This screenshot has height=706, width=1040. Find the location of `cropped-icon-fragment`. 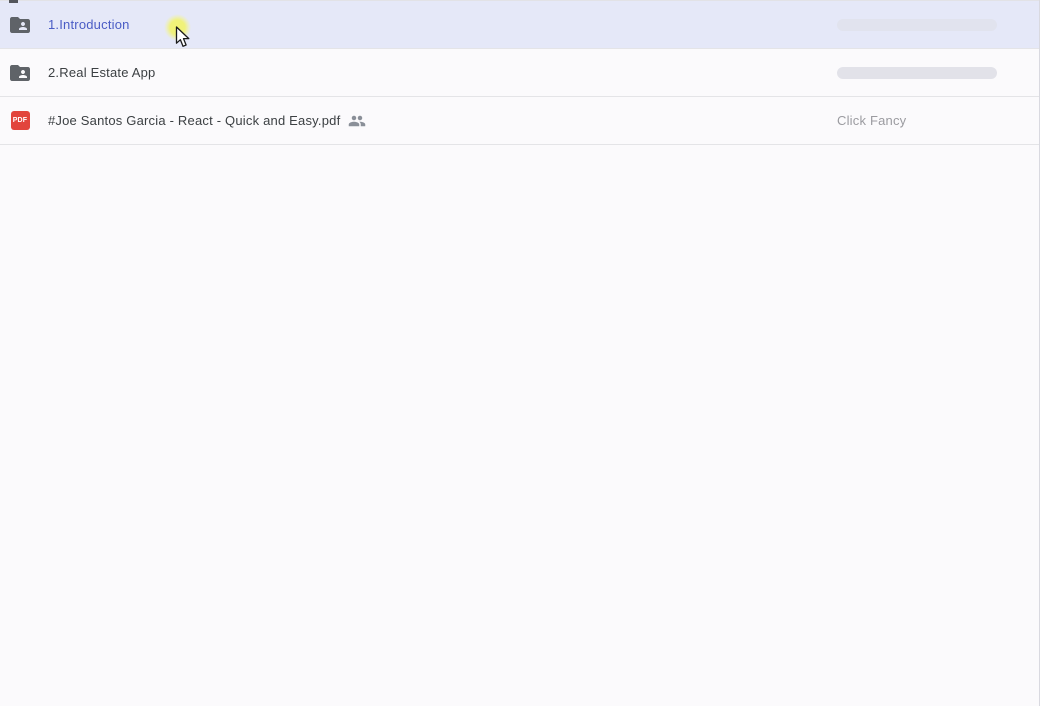

cropped-icon-fragment is located at coordinates (13, 1).